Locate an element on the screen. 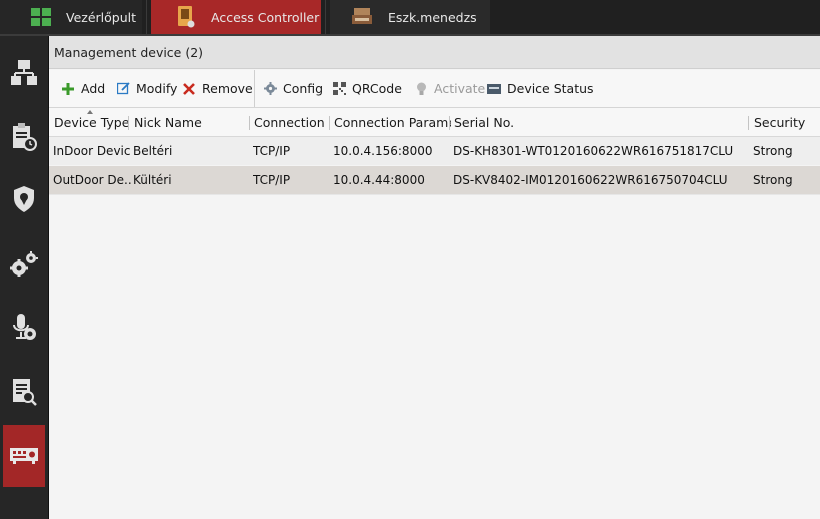  activate-button: Activate is located at coordinates (449, 88).